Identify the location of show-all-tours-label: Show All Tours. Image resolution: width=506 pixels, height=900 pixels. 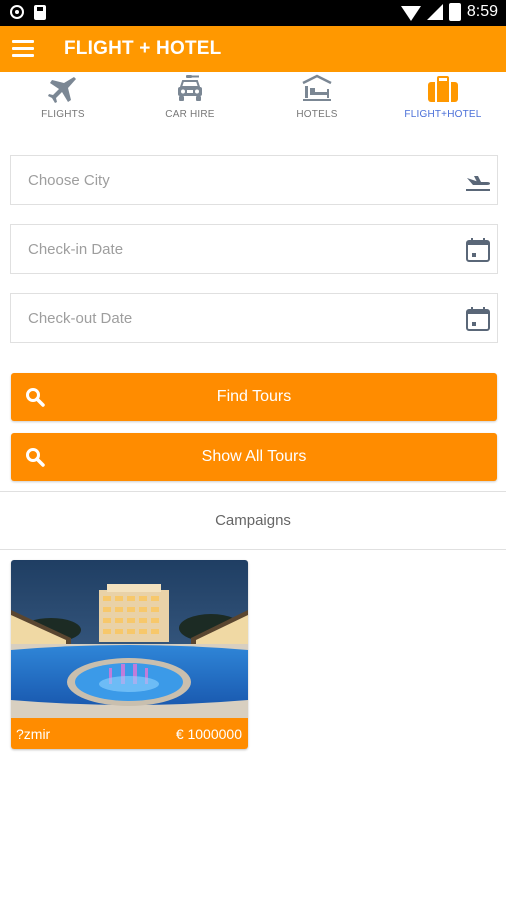
(254, 456).